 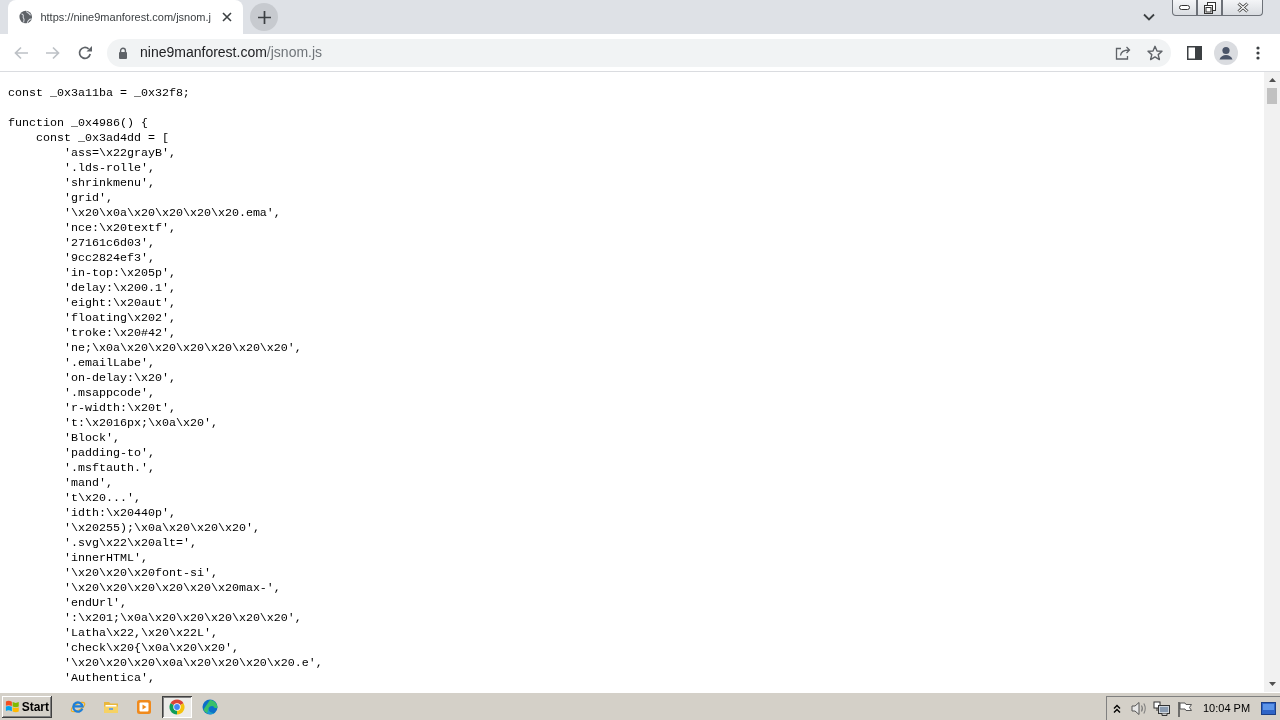 What do you see at coordinates (78, 706) in the screenshot?
I see `letter-e-icon` at bounding box center [78, 706].